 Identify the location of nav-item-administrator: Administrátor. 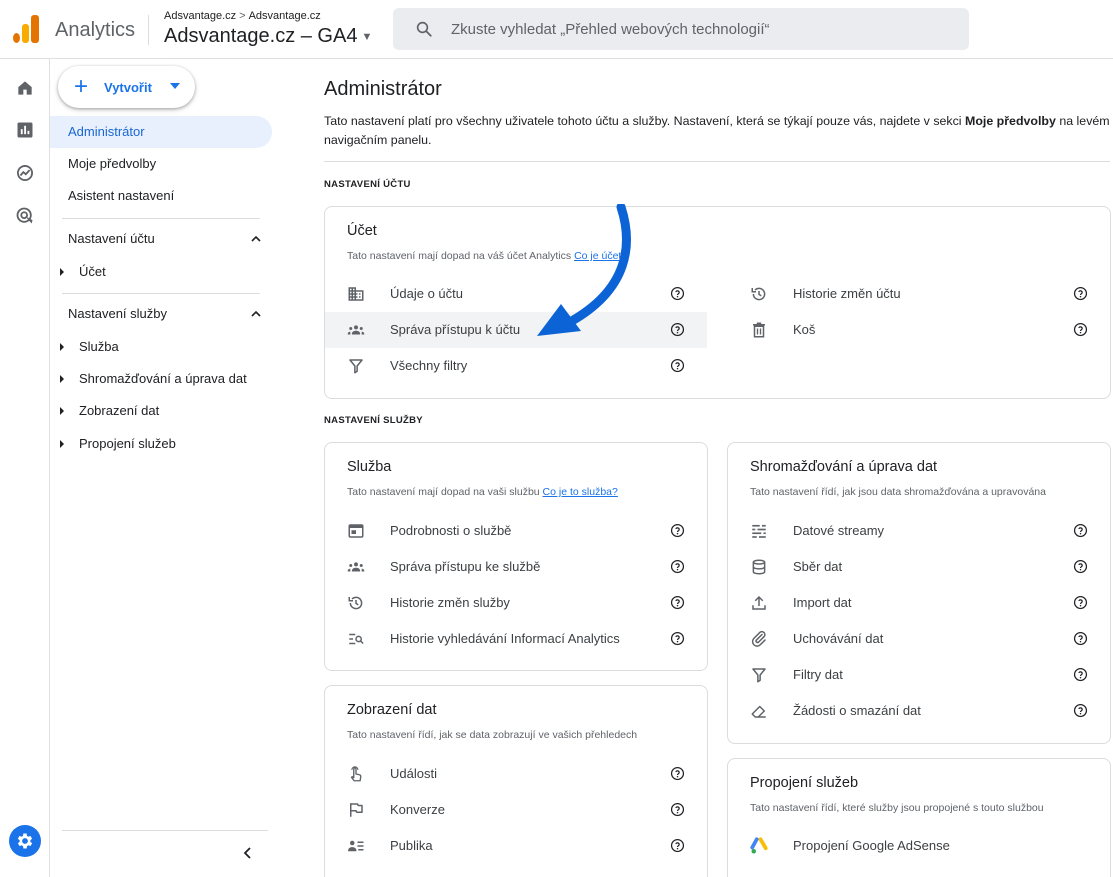
(161, 132).